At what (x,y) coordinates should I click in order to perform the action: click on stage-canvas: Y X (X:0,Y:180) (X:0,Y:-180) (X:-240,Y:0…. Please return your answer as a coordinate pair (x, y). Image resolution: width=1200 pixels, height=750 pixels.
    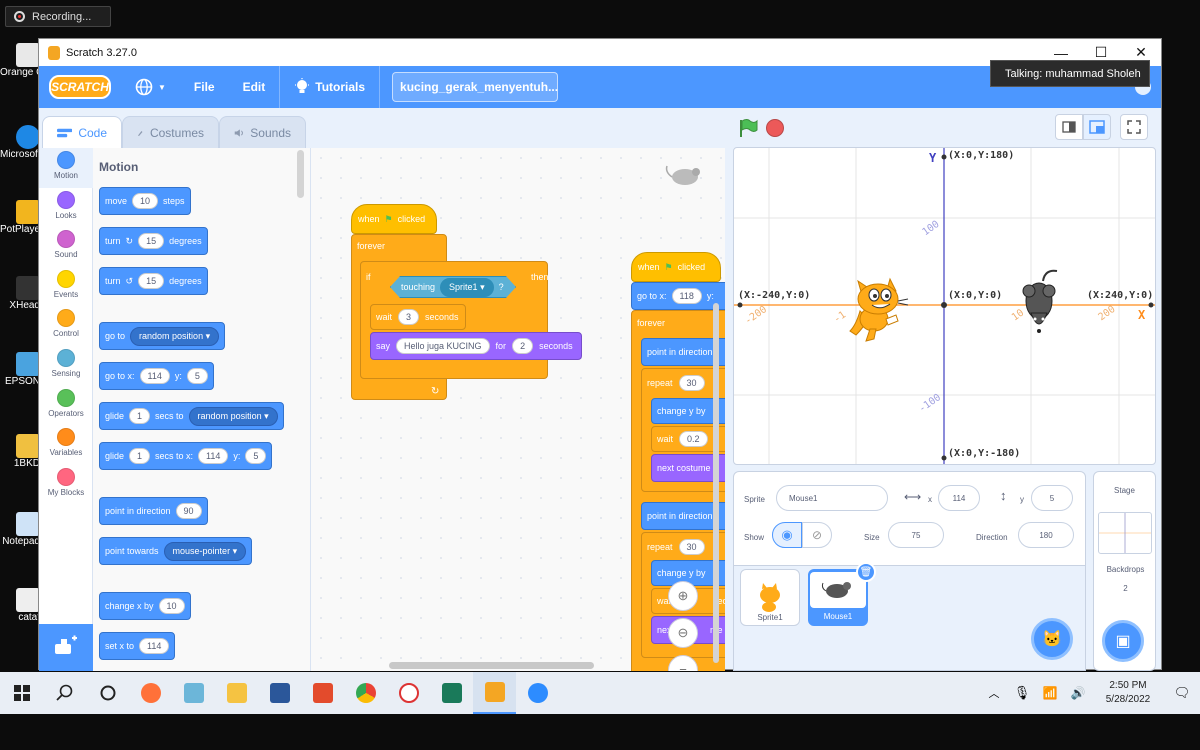
    Looking at the image, I should click on (944, 306).